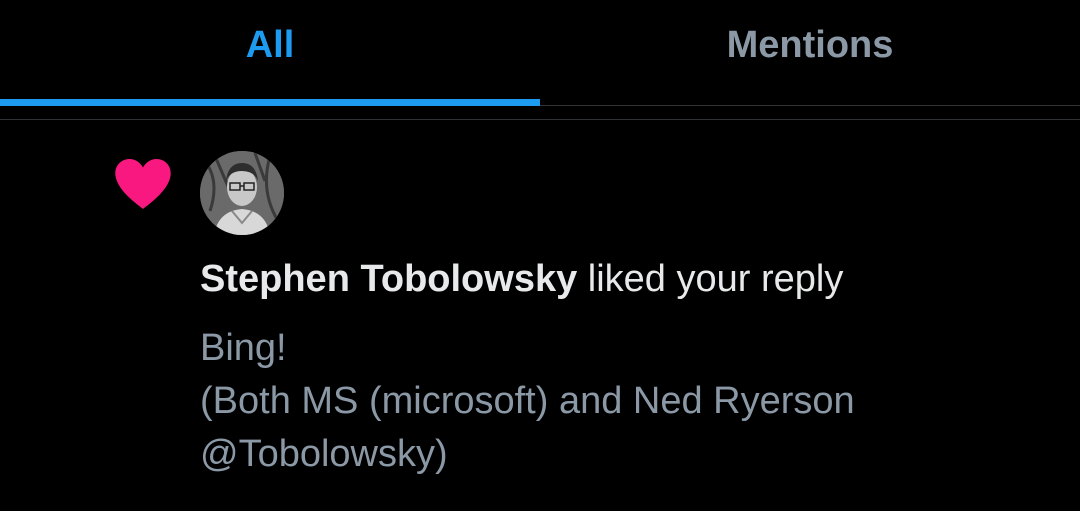  I want to click on tab-mentions-label: Mentions, so click(810, 45).